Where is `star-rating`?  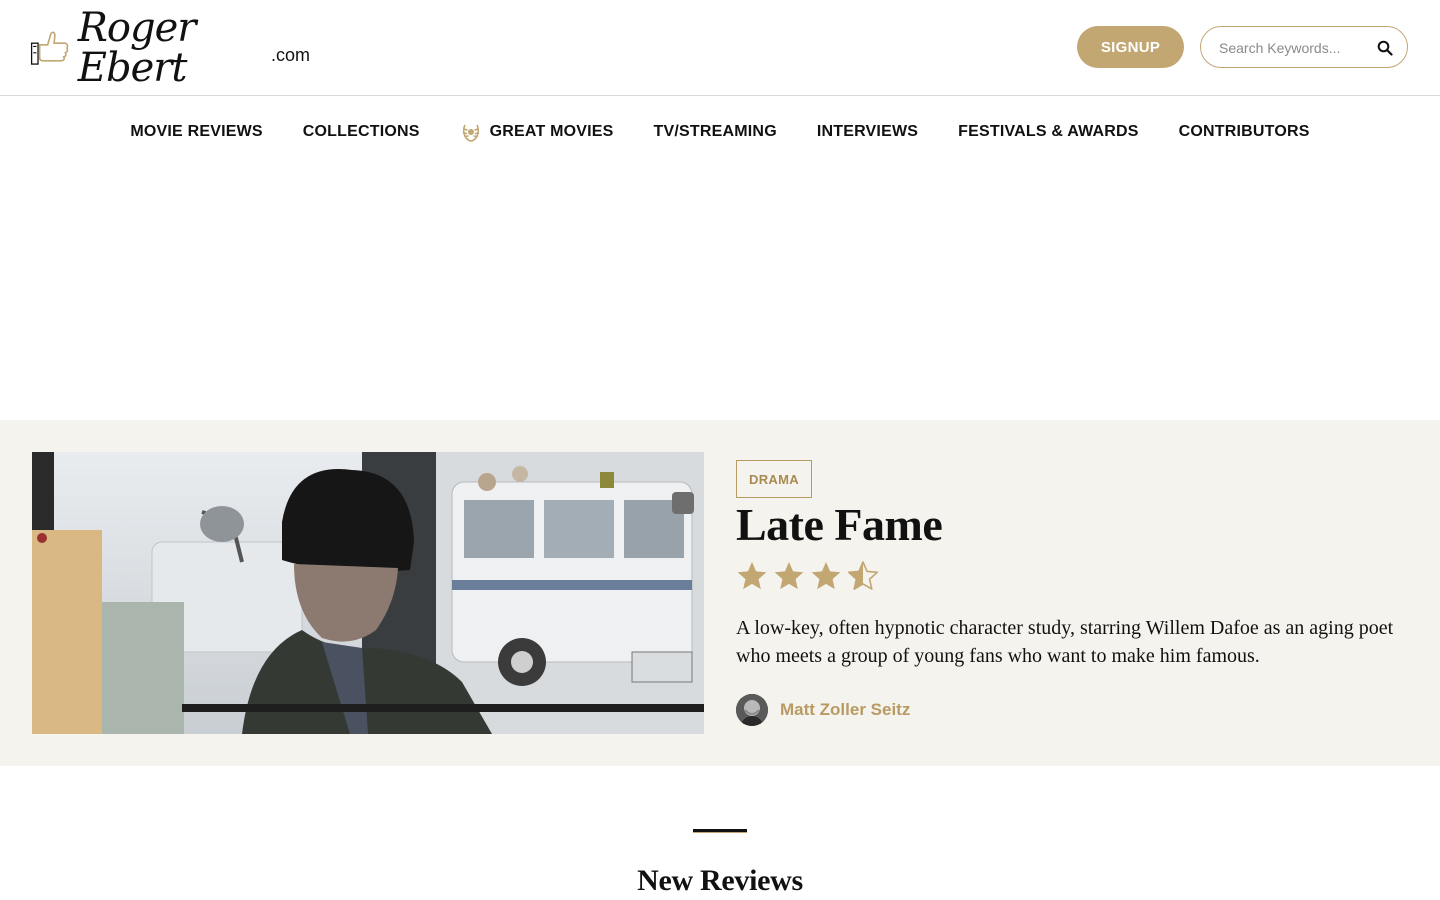
star-rating is located at coordinates (807, 576).